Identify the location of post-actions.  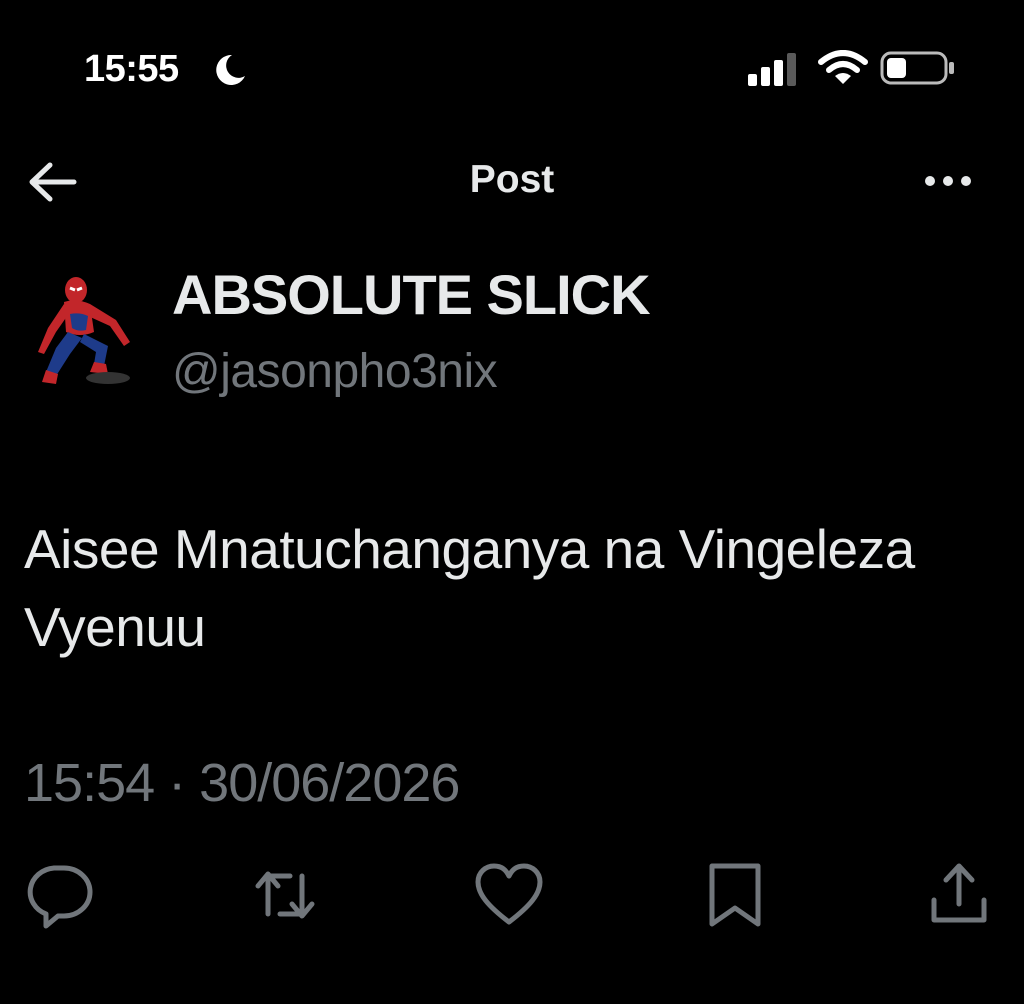
(512, 900).